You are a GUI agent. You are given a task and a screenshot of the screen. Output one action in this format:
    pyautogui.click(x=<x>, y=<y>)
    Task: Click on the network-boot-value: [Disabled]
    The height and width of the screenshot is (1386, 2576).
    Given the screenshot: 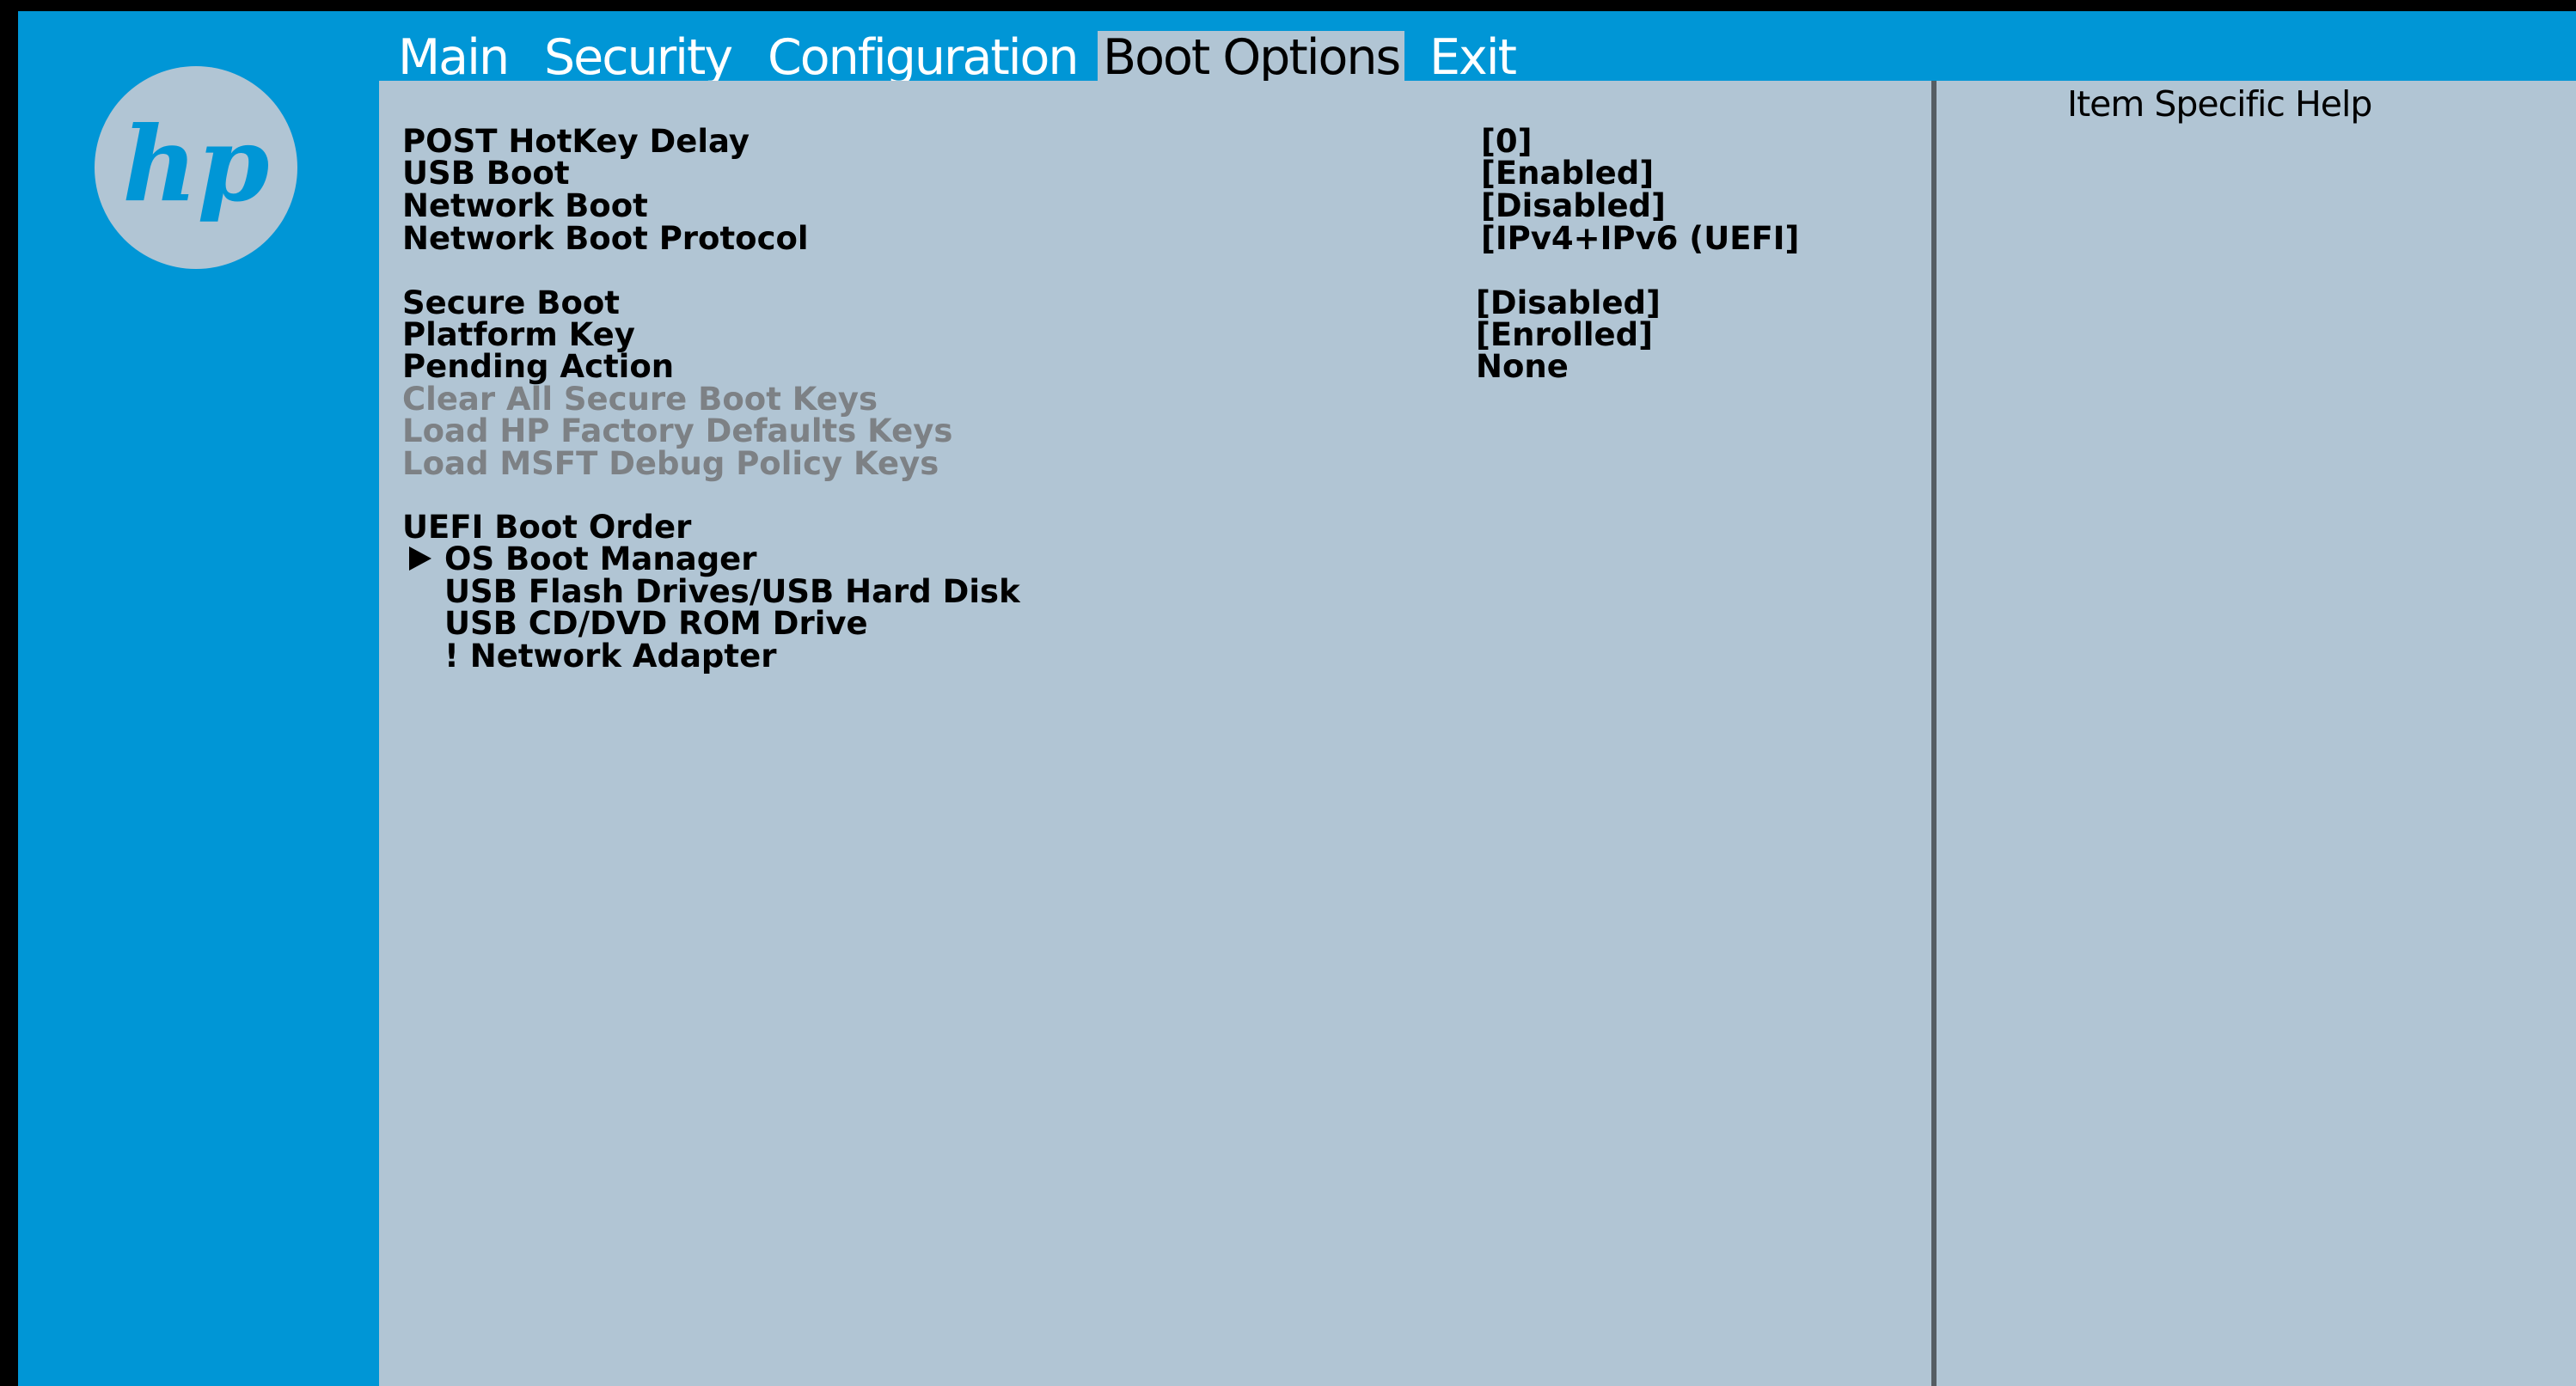 What is the action you would take?
    pyautogui.click(x=1573, y=206)
    